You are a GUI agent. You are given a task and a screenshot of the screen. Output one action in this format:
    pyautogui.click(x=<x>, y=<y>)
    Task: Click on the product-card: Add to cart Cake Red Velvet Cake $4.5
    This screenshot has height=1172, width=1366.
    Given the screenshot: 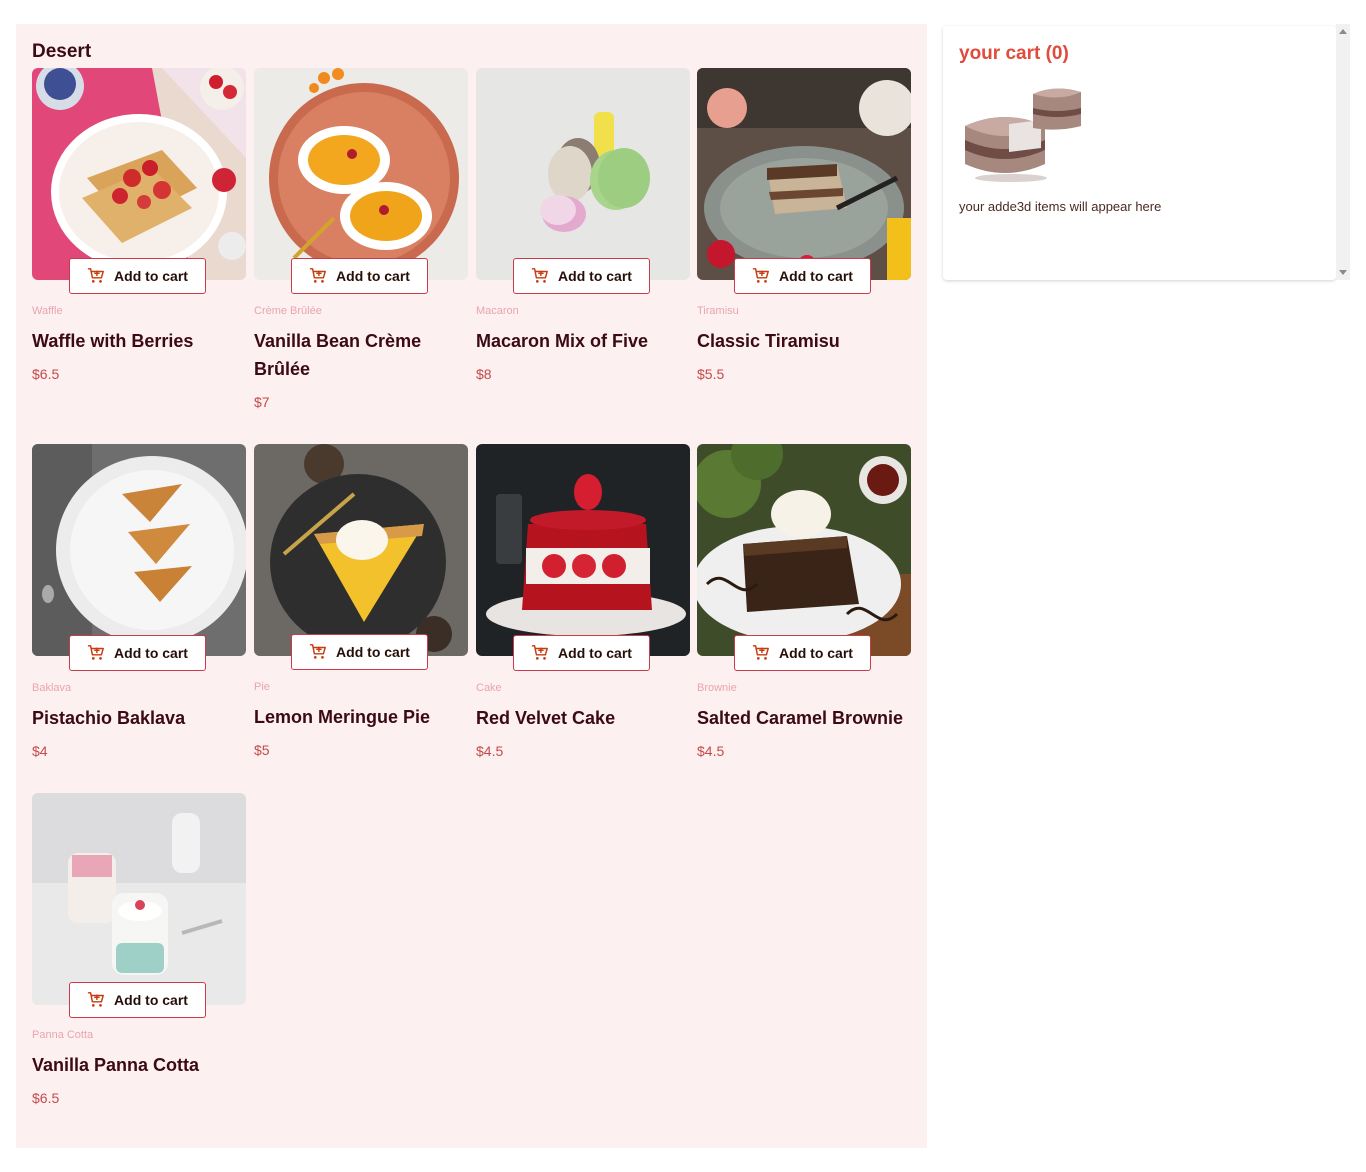 What is the action you would take?
    pyautogui.click(x=583, y=601)
    